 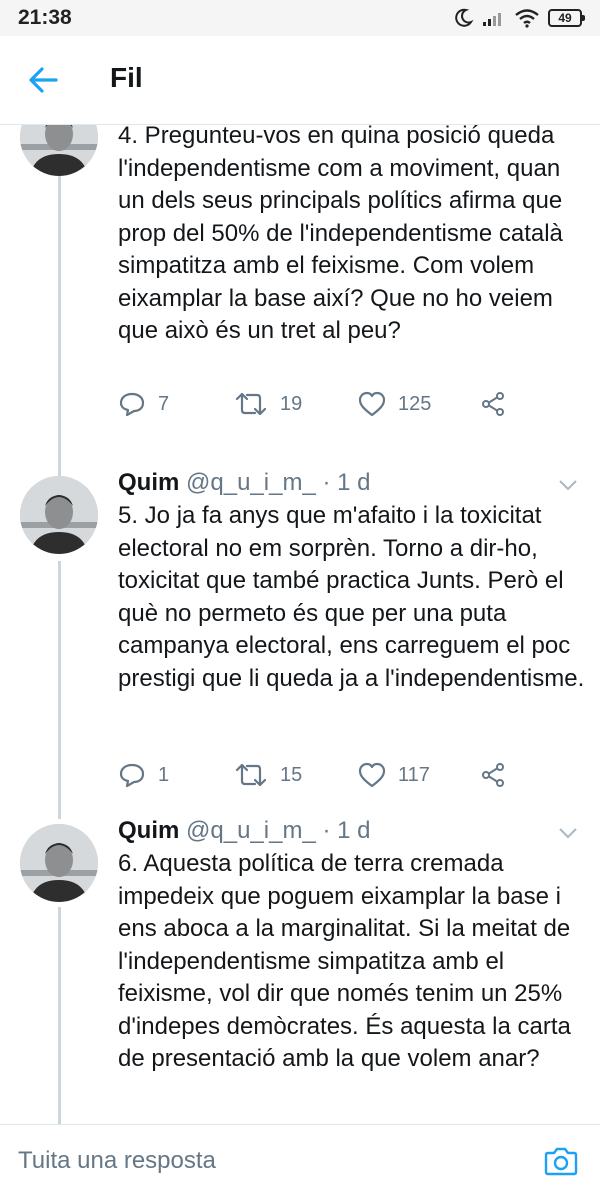 I want to click on like-button: 117, so click(x=394, y=775).